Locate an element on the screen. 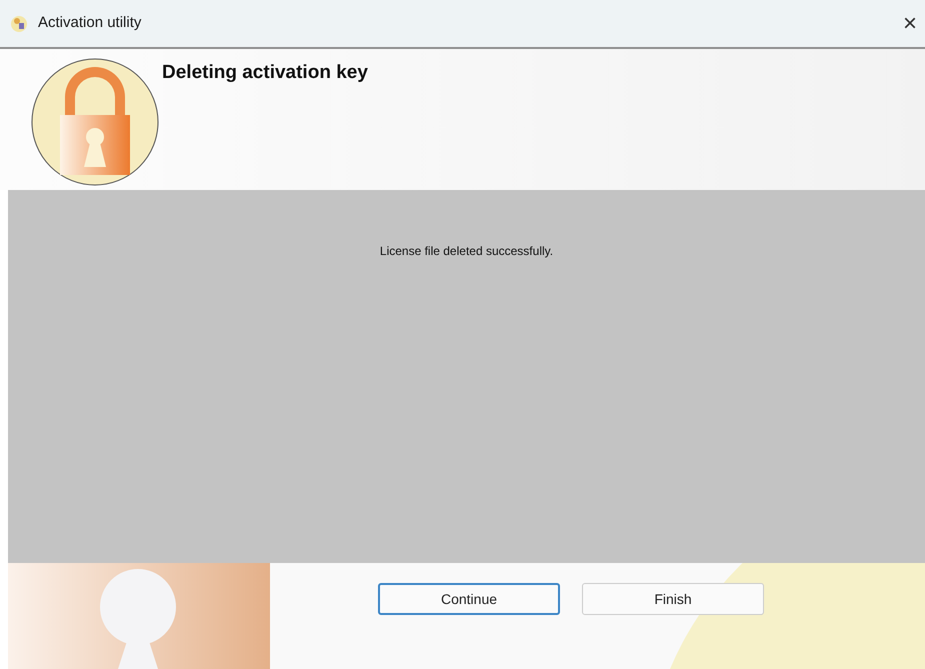 The width and height of the screenshot is (925, 669). close-button: × is located at coordinates (910, 24).